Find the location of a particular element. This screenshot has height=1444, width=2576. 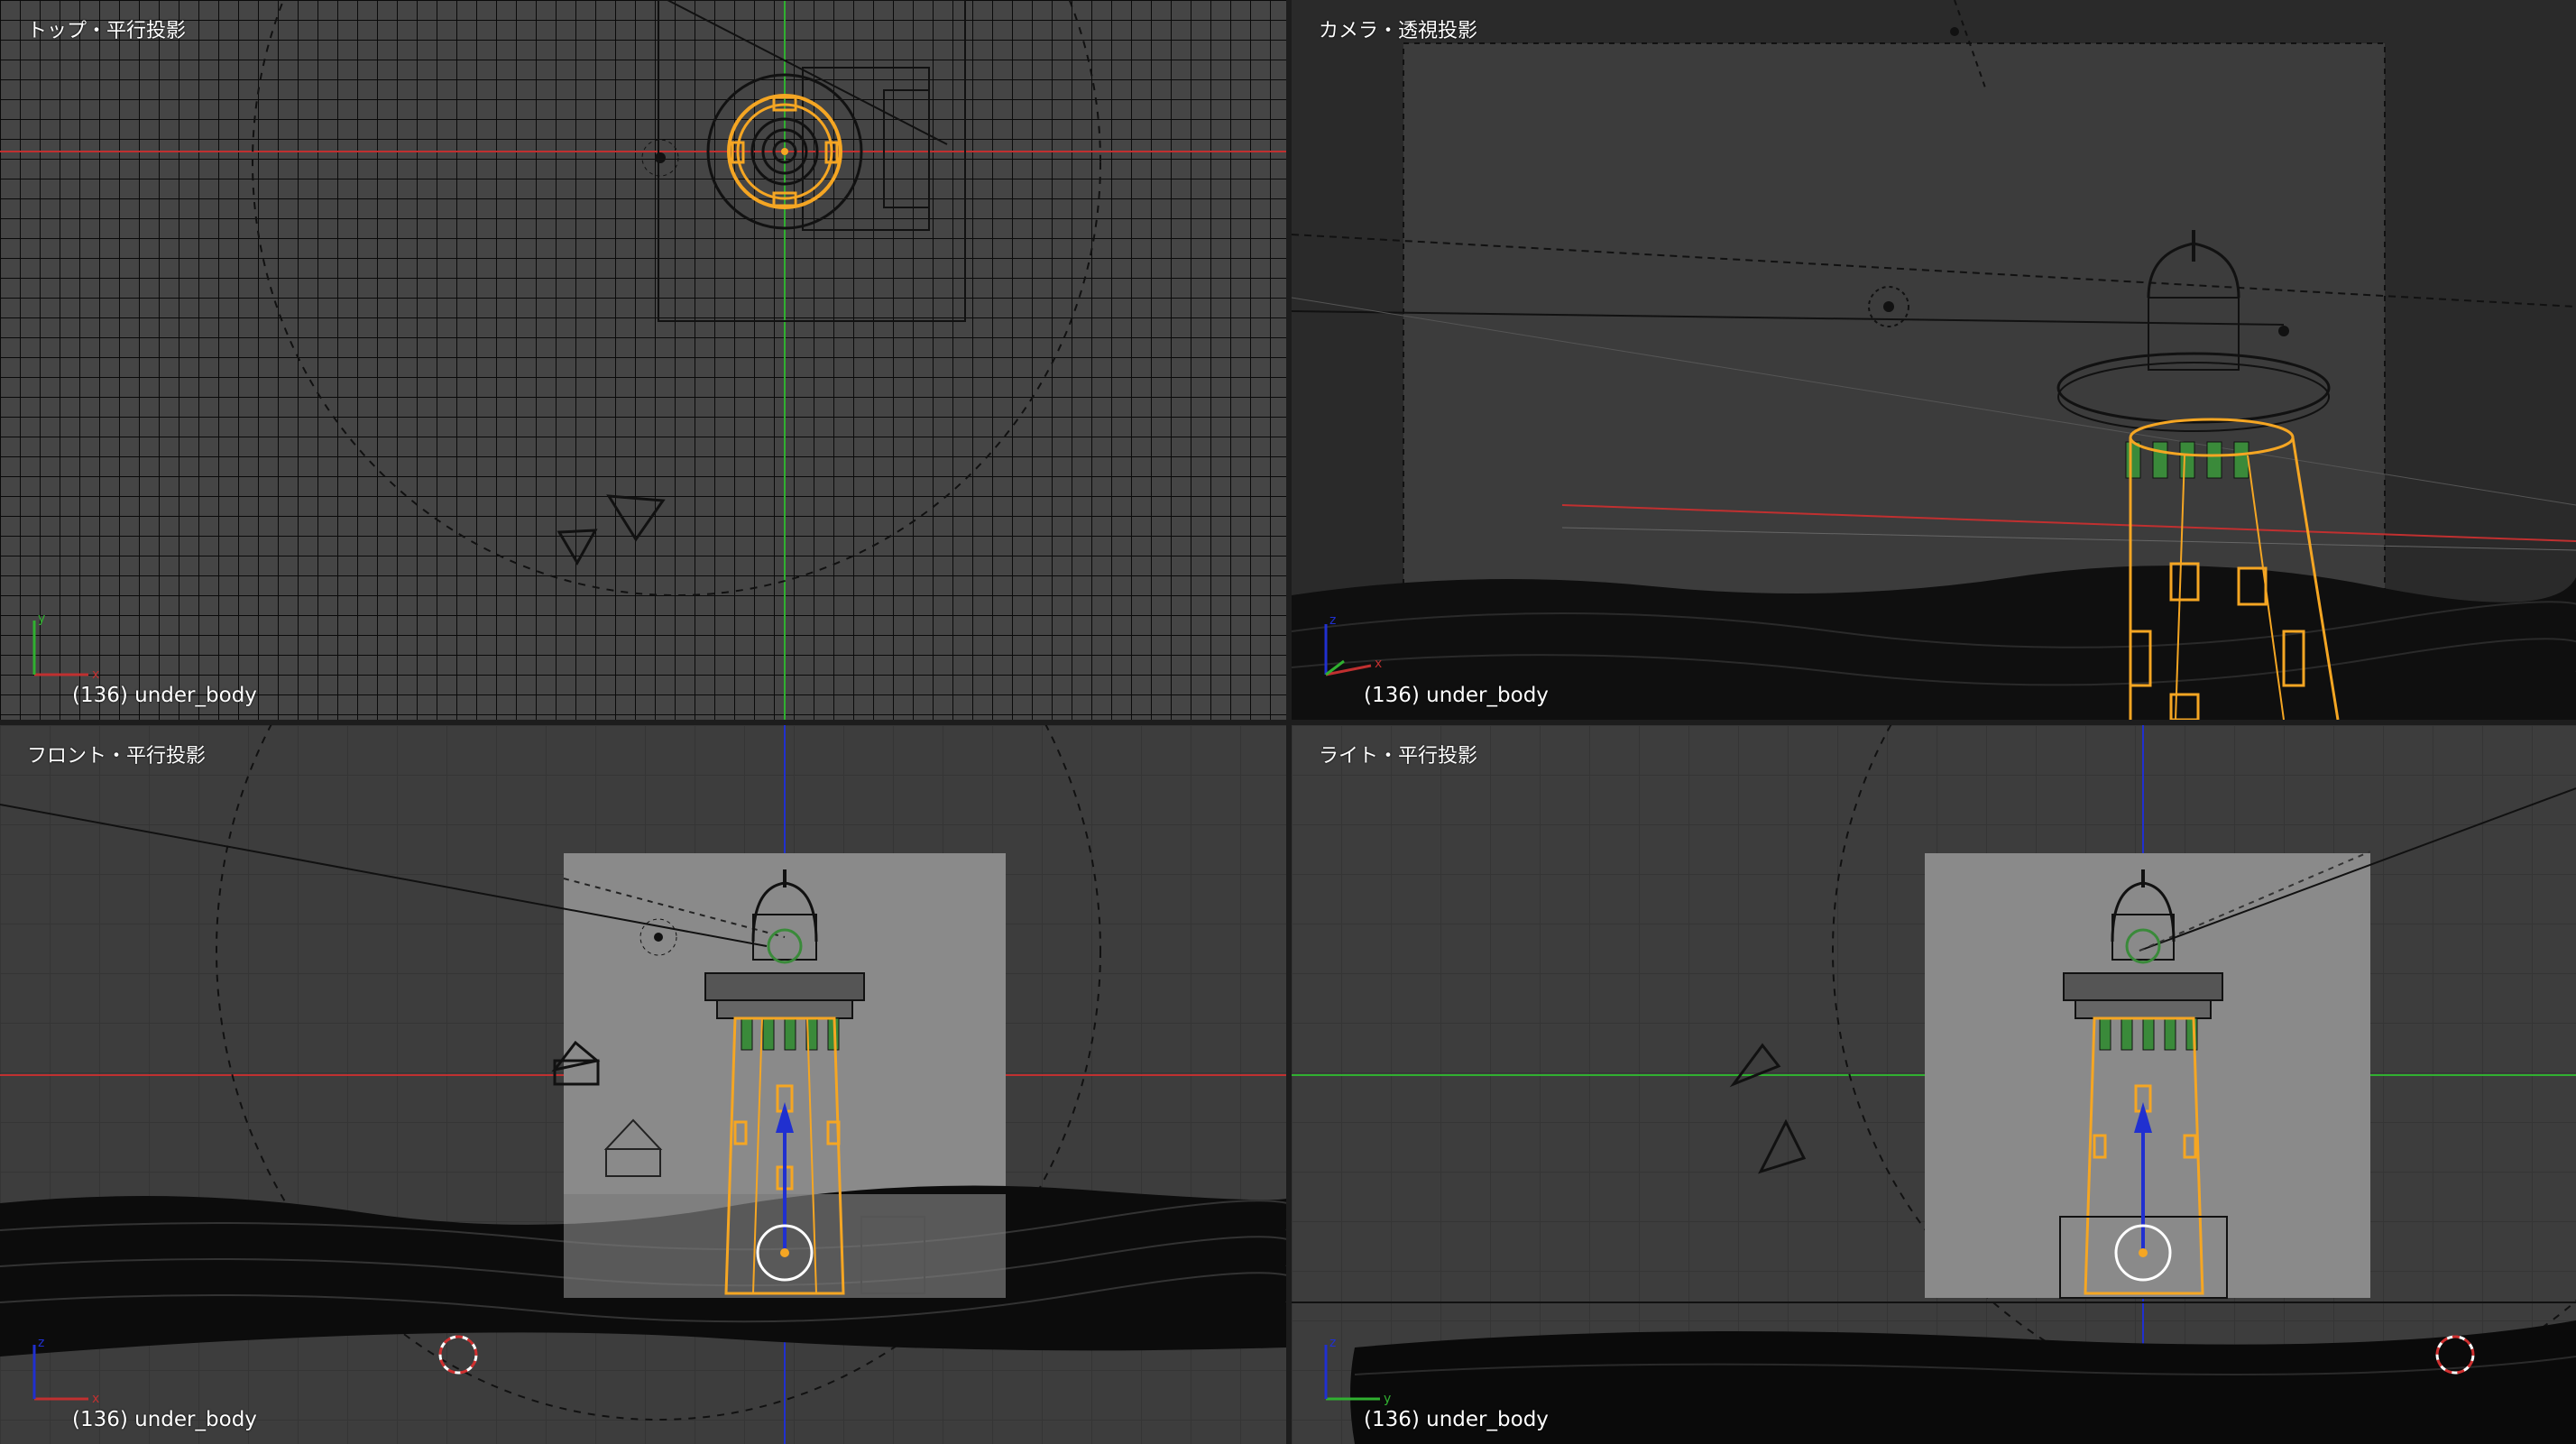

axis-gizmo: x y is located at coordinates (66, 647).